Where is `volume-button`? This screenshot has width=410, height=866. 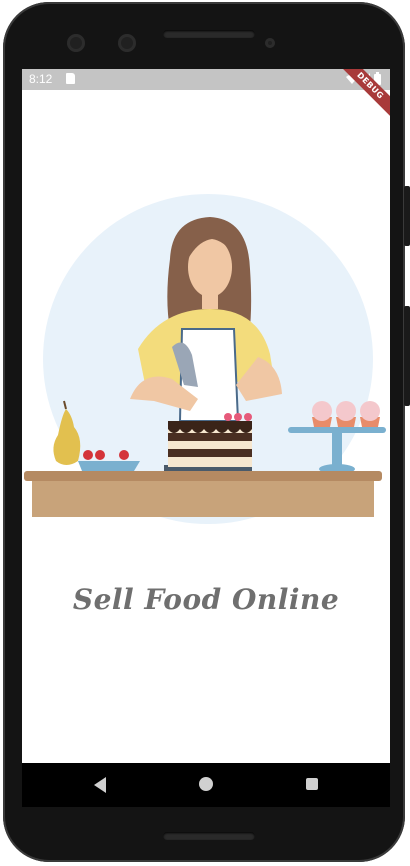
volume-button is located at coordinates (407, 356).